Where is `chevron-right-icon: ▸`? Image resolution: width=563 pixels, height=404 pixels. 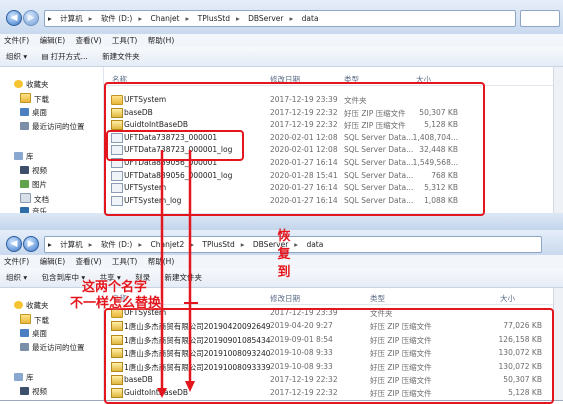
chevron-right-icon: ▸ is located at coordinates (242, 244).